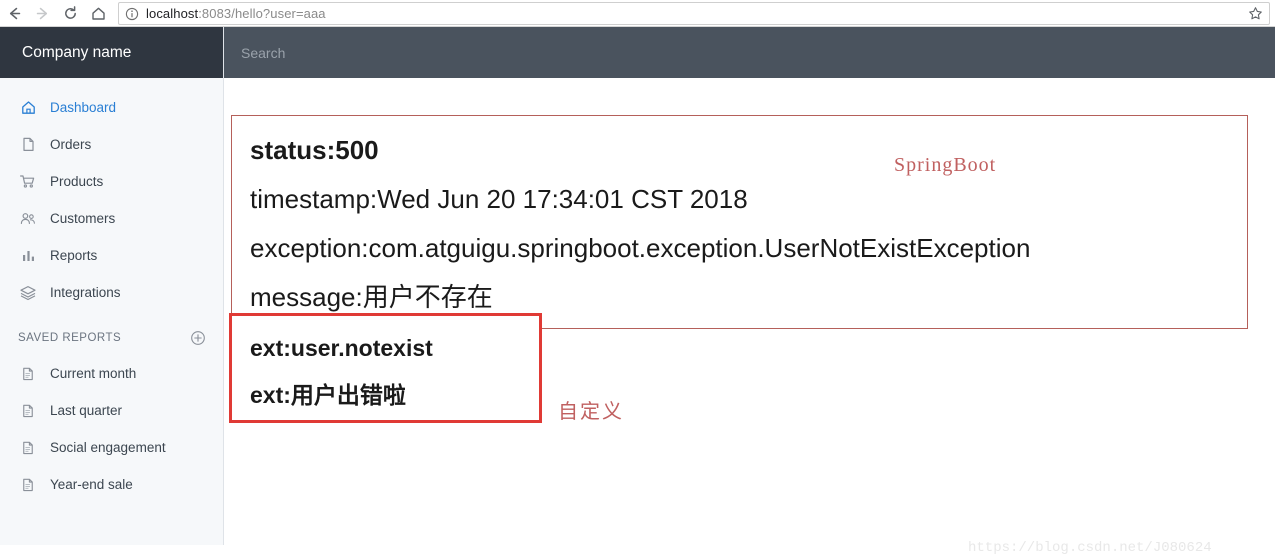  What do you see at coordinates (328, 395) in the screenshot?
I see `ext-message-line: ext:用户出错啦` at bounding box center [328, 395].